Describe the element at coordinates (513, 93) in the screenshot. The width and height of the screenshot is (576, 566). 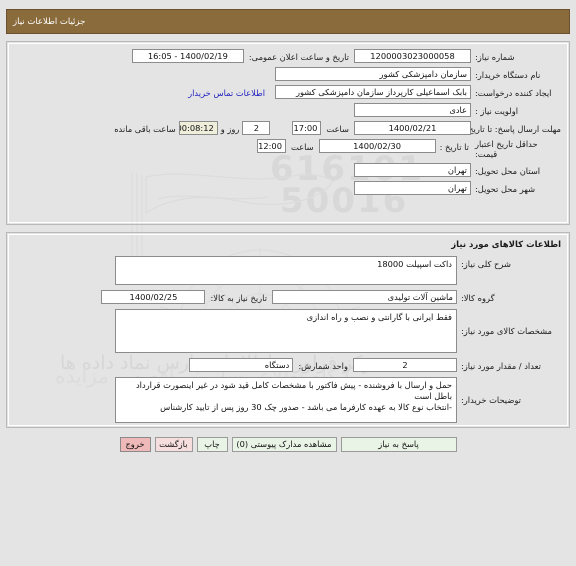
I see `label-requester: ایجاد کننده درخواست:` at that location.